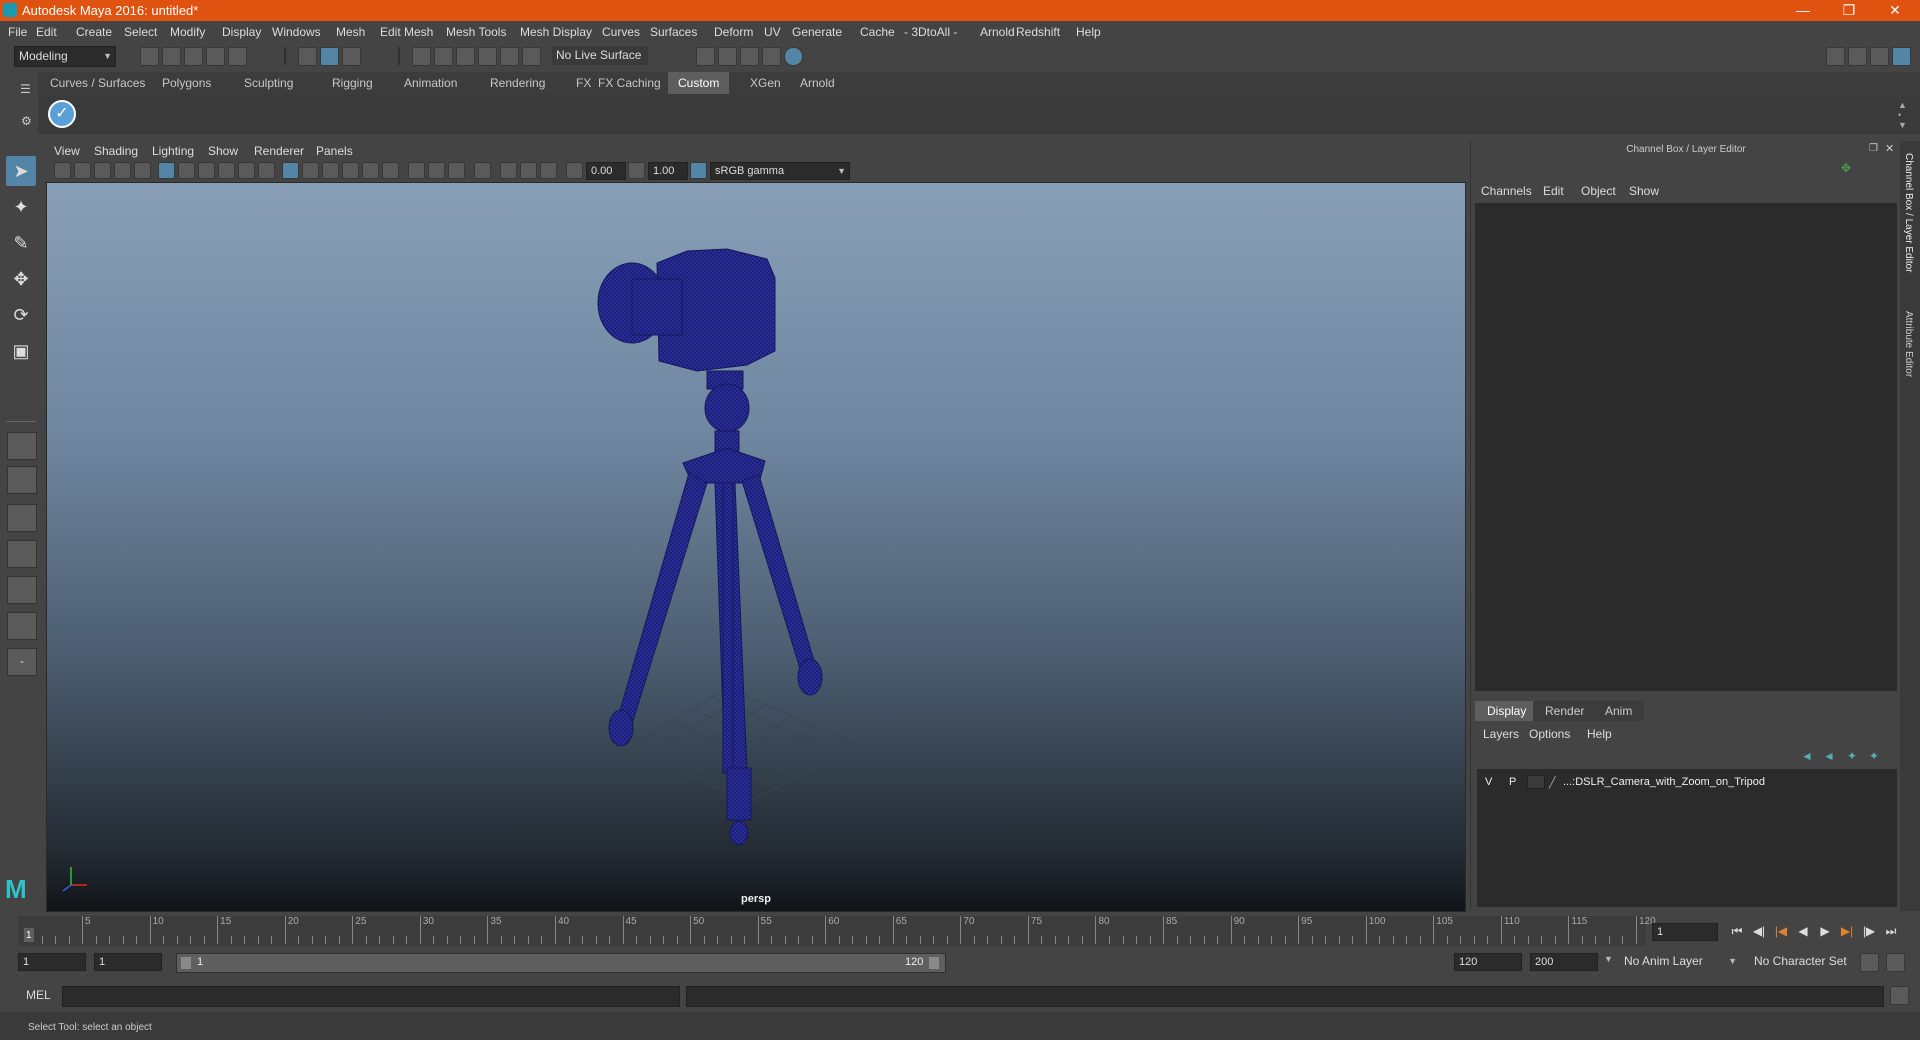  Describe the element at coordinates (1803, 931) in the screenshot. I see `play-backwards-icon: ◀` at that location.